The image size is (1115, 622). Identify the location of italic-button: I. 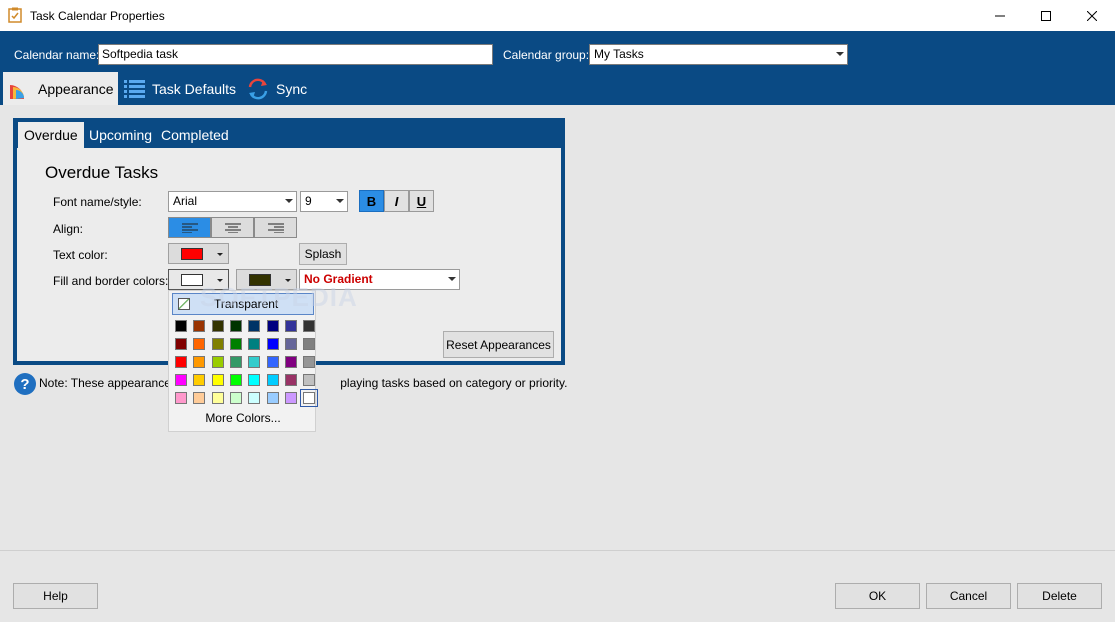
(396, 201).